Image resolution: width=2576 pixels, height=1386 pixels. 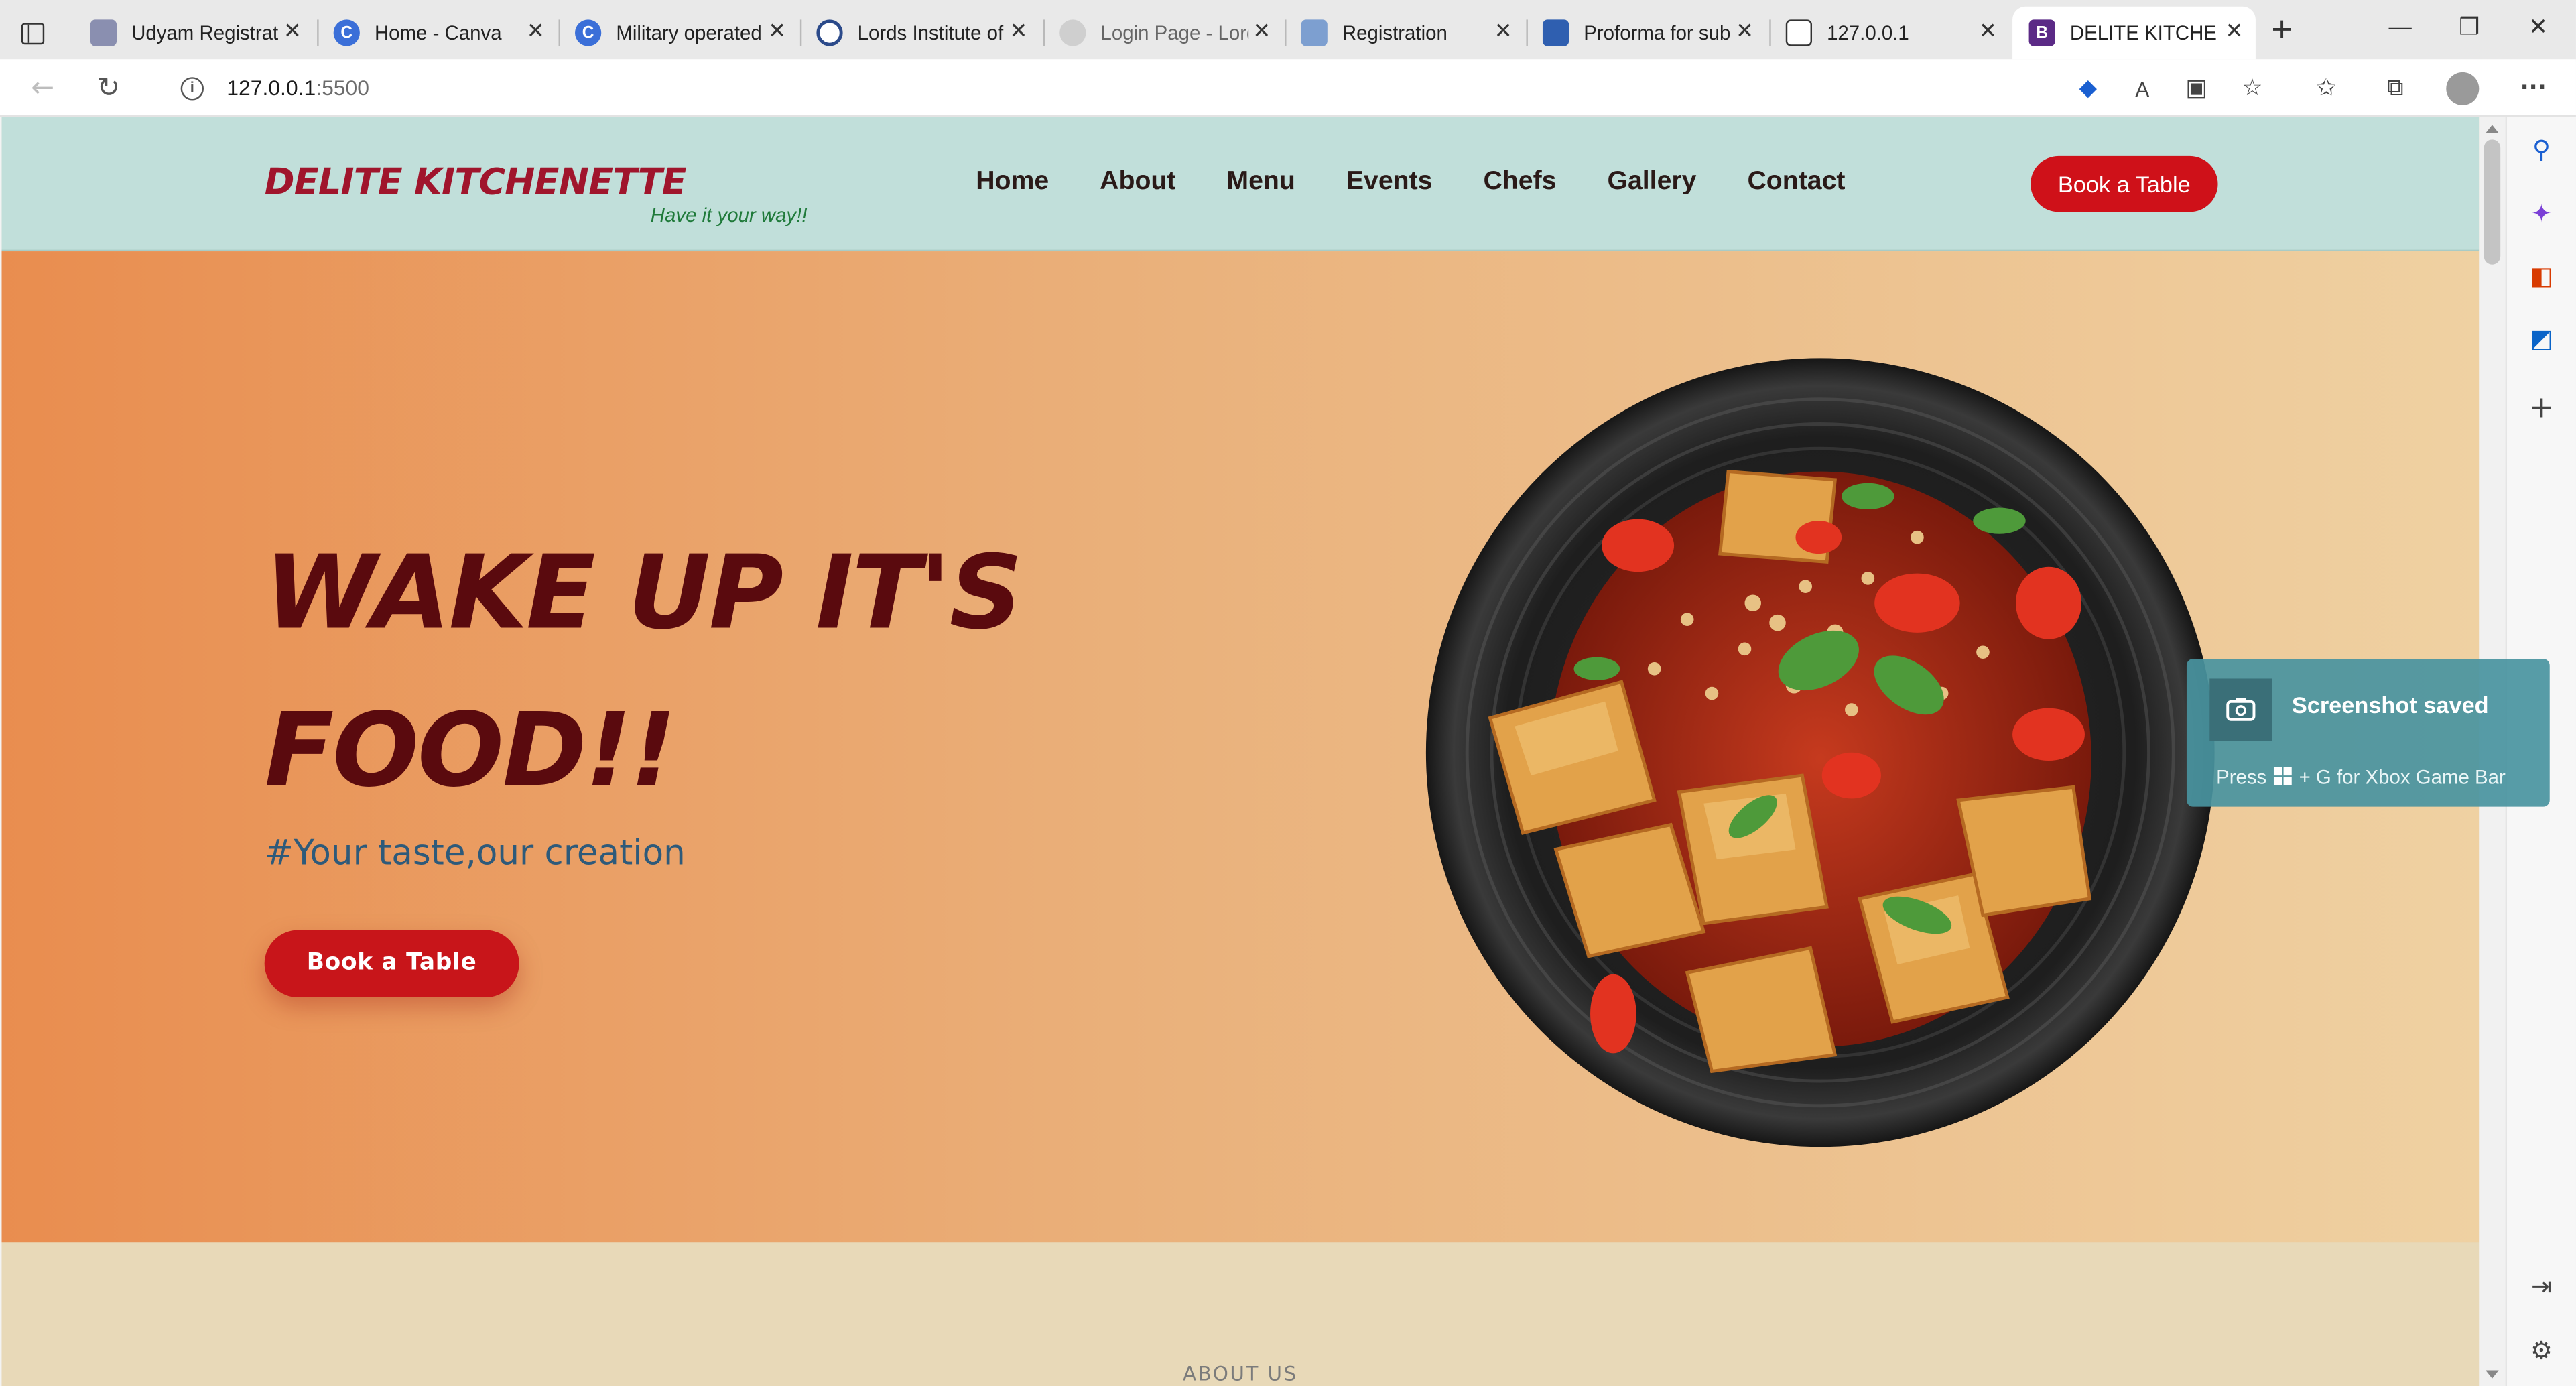 What do you see at coordinates (2541, 150) in the screenshot?
I see `search-icon: ⚲` at bounding box center [2541, 150].